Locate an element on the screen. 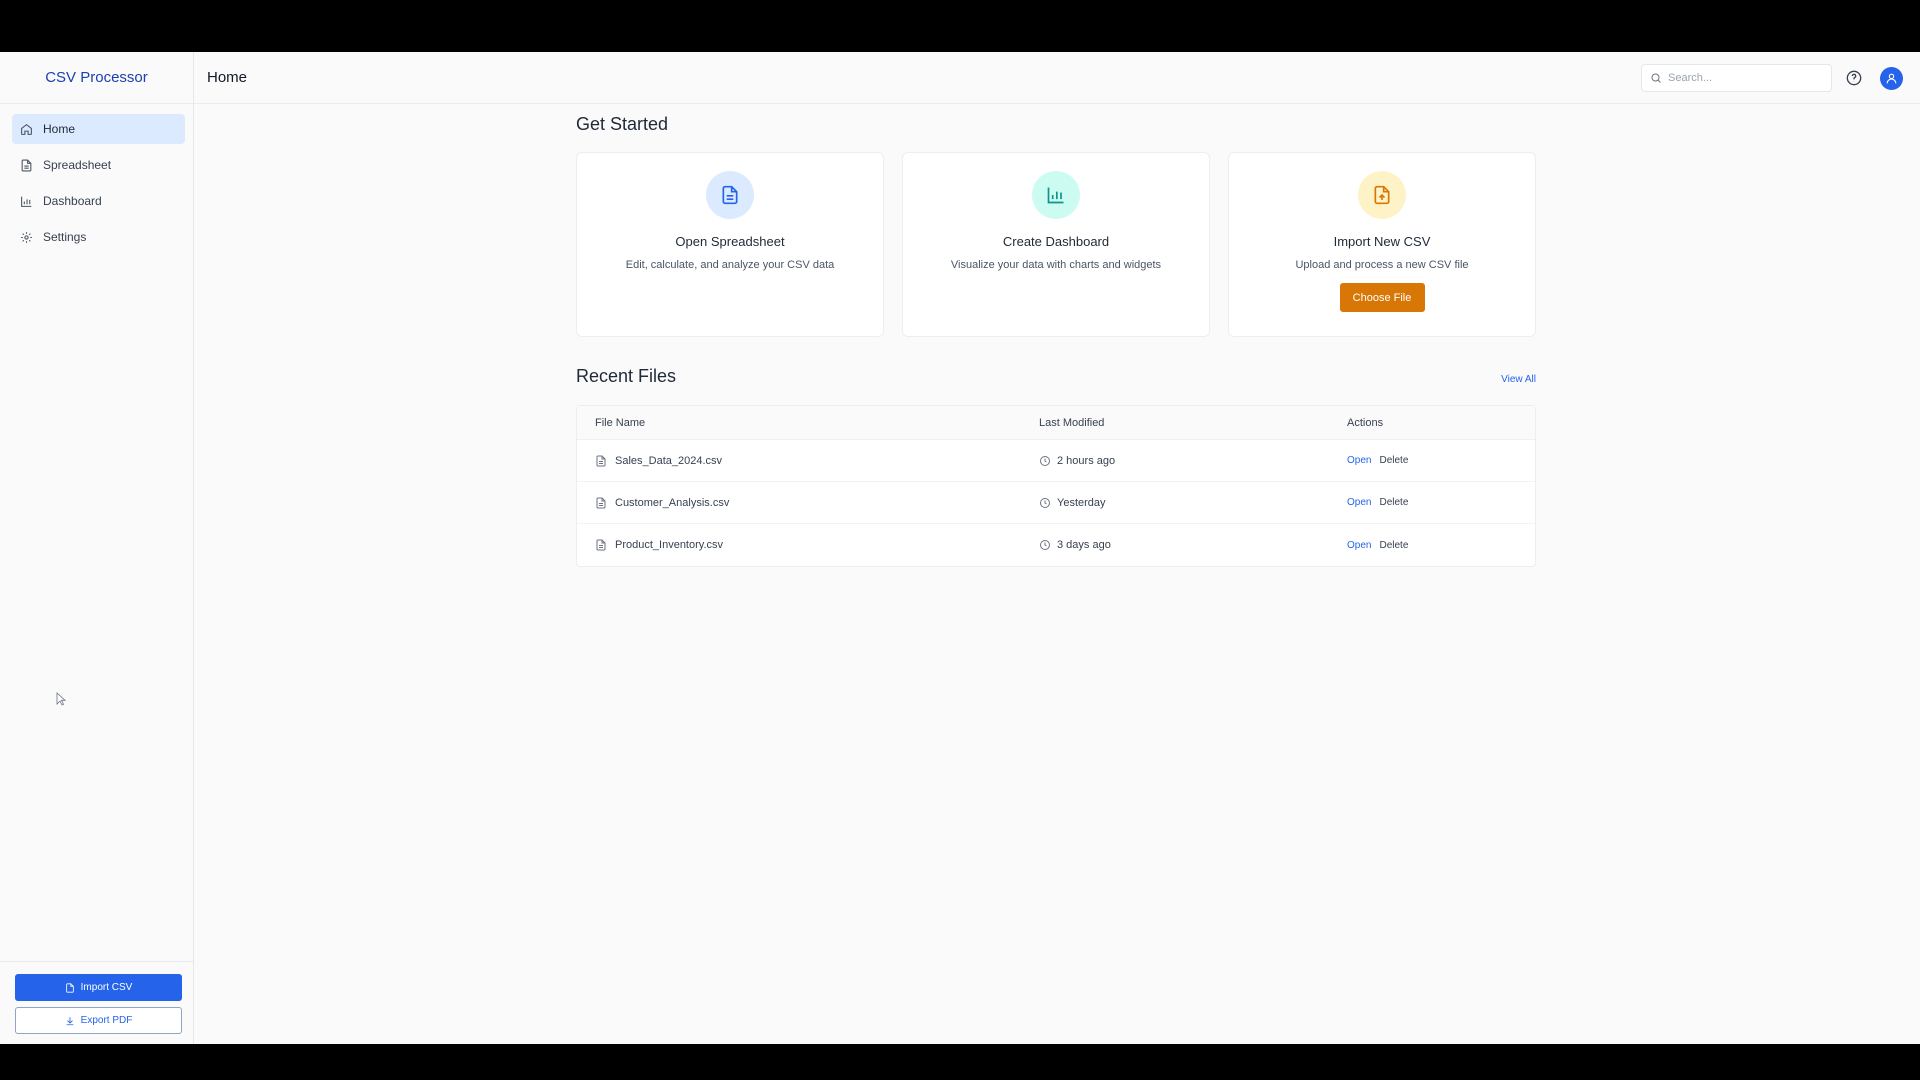 This screenshot has width=1920, height=1080. file-name: Product_Inventory.csv is located at coordinates (669, 545).